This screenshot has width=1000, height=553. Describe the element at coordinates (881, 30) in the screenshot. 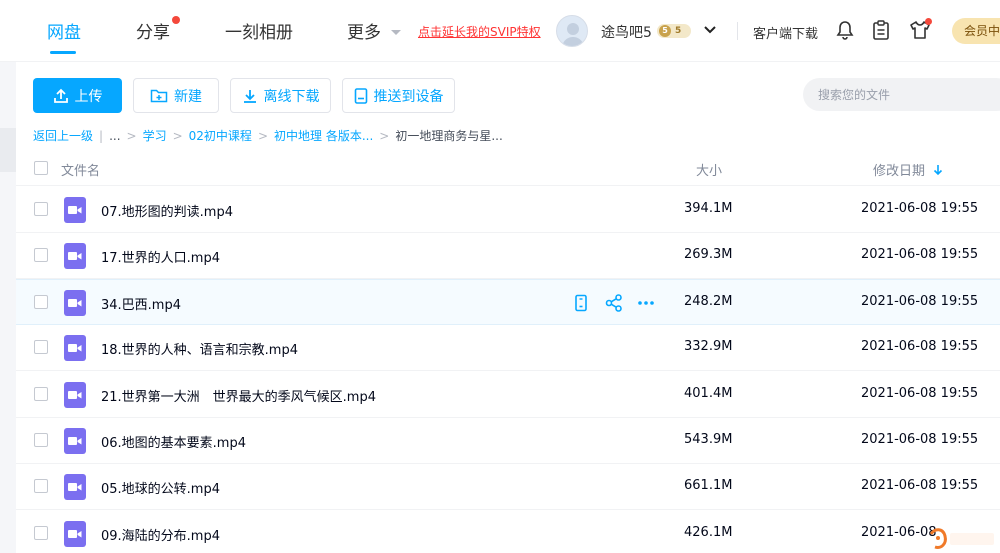

I see `clipboard-icon` at that location.